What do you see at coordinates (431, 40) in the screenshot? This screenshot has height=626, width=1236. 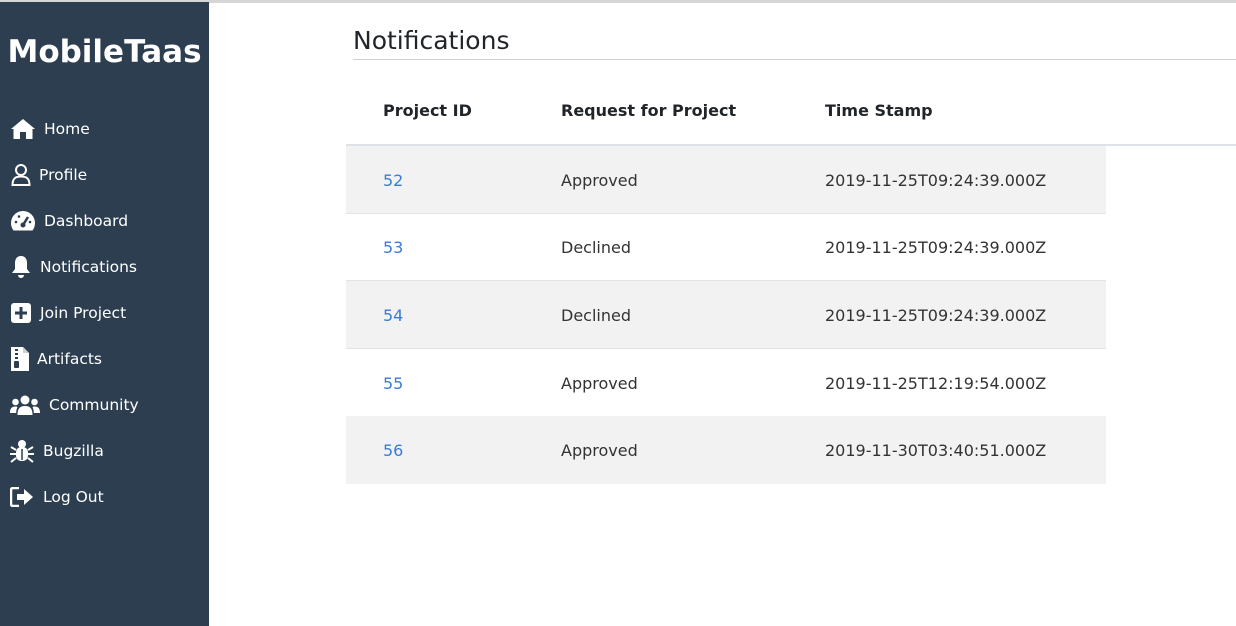 I see `page-title: Notifications` at bounding box center [431, 40].